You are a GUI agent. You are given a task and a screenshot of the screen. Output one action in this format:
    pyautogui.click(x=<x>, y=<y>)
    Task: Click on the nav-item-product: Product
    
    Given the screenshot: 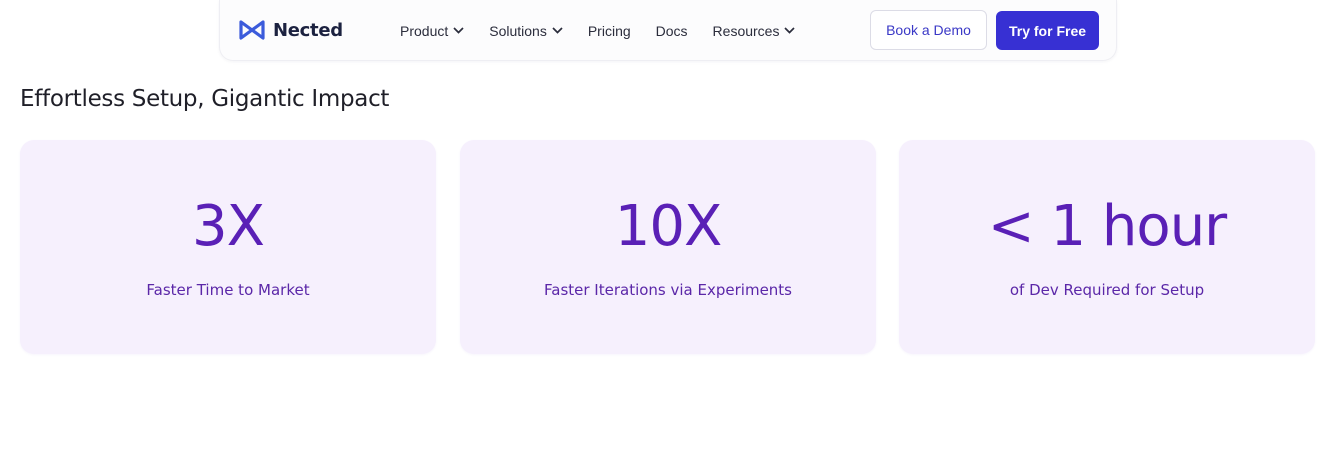 What is the action you would take?
    pyautogui.click(x=432, y=31)
    